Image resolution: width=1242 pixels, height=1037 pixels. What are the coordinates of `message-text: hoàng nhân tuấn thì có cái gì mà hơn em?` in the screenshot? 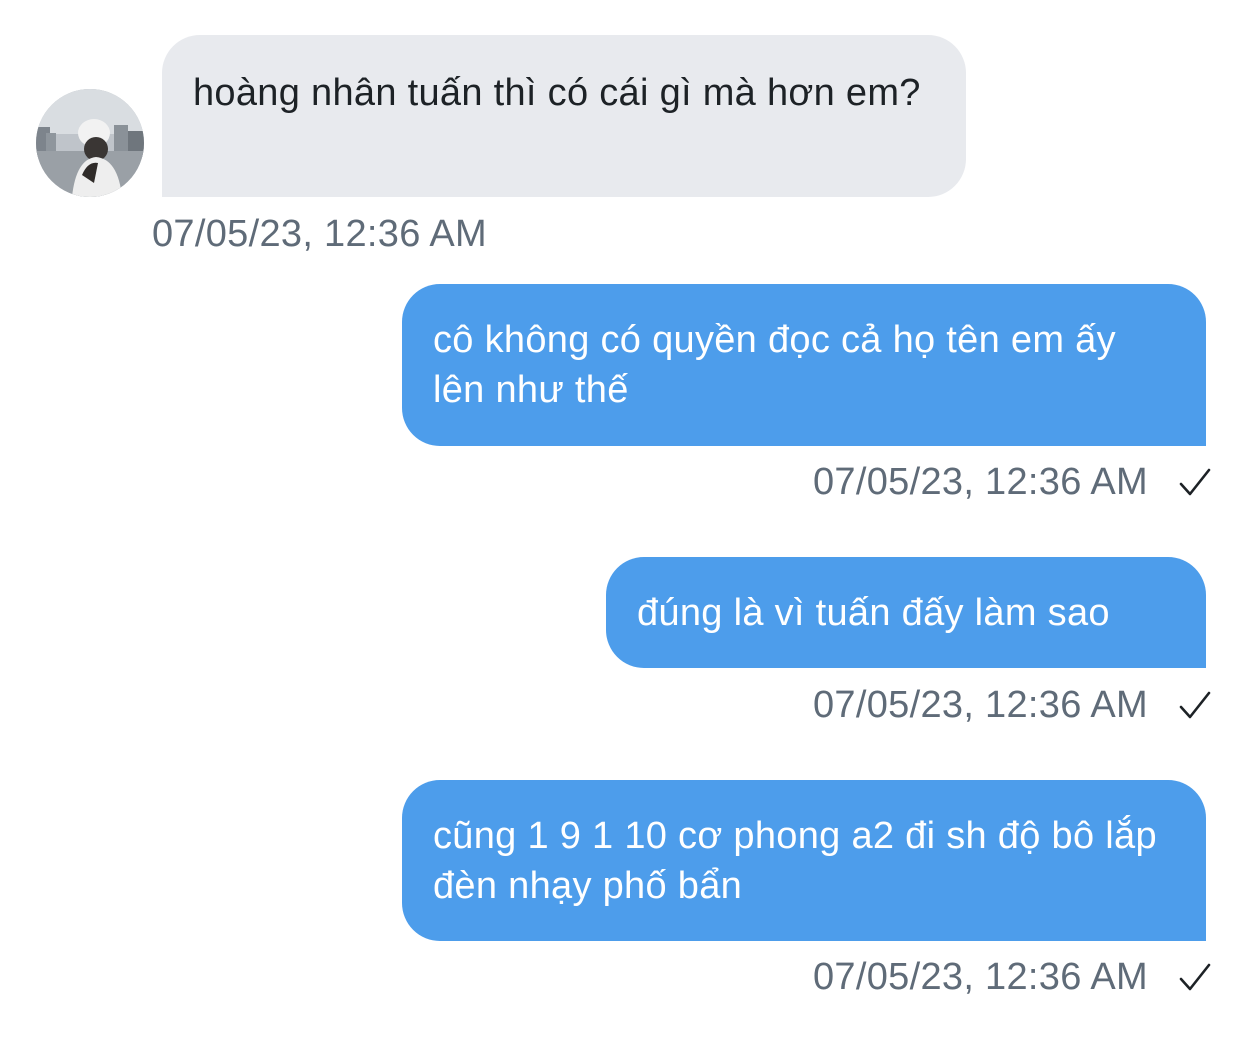 It's located at (557, 93).